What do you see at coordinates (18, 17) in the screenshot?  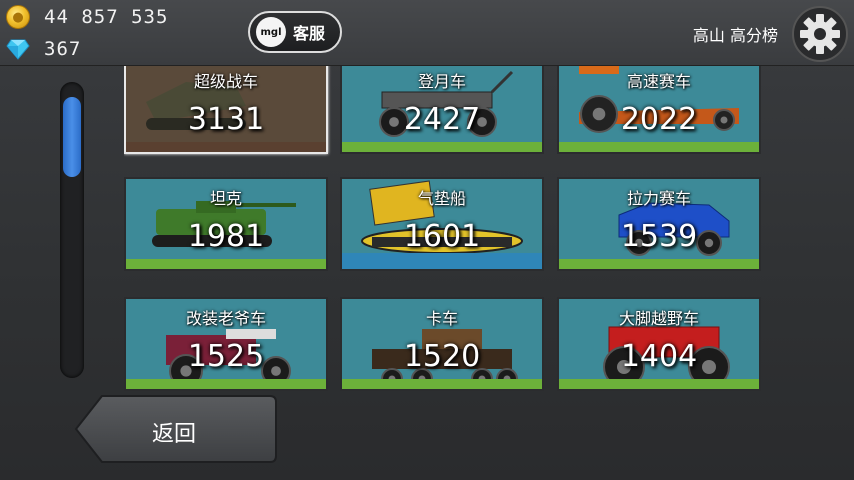 I see `coin-icon: ●` at bounding box center [18, 17].